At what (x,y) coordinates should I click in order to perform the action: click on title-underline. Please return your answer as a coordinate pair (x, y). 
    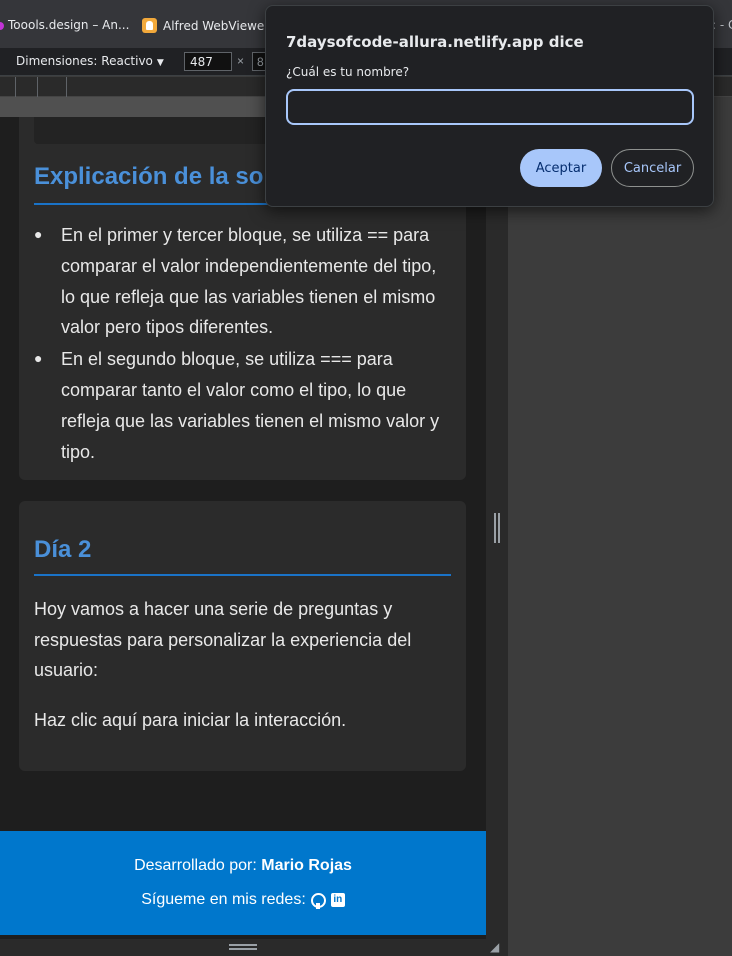
    Looking at the image, I should click on (242, 575).